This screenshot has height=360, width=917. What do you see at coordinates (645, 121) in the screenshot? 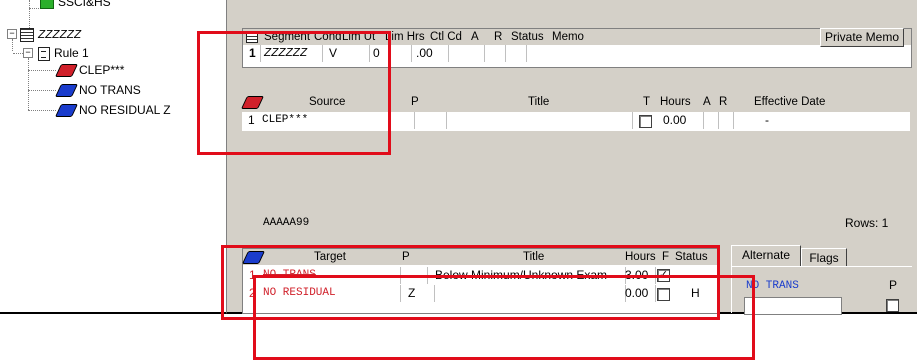
I see `transfer-checkbox` at bounding box center [645, 121].